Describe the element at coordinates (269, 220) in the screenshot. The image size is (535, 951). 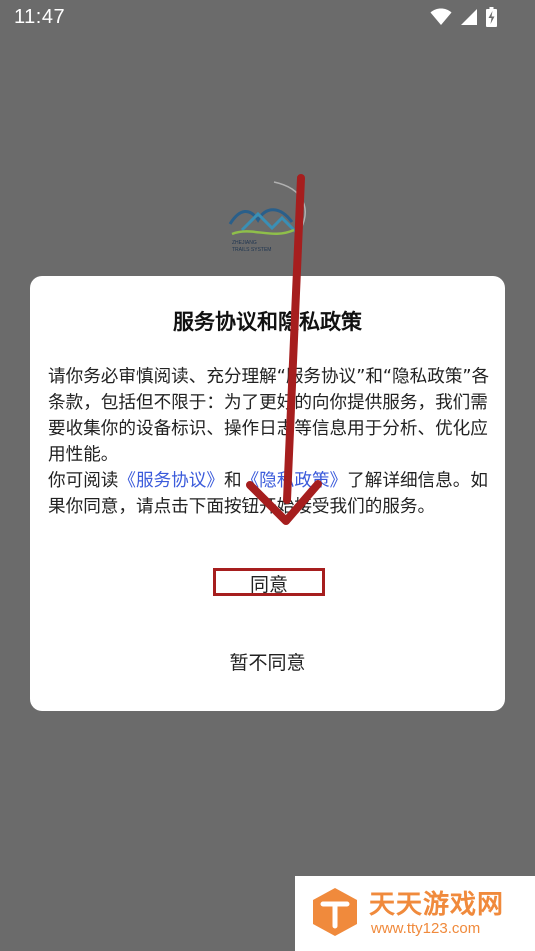
I see `app-logo: ZHEJIANG TRAILS SYSTEM` at that location.